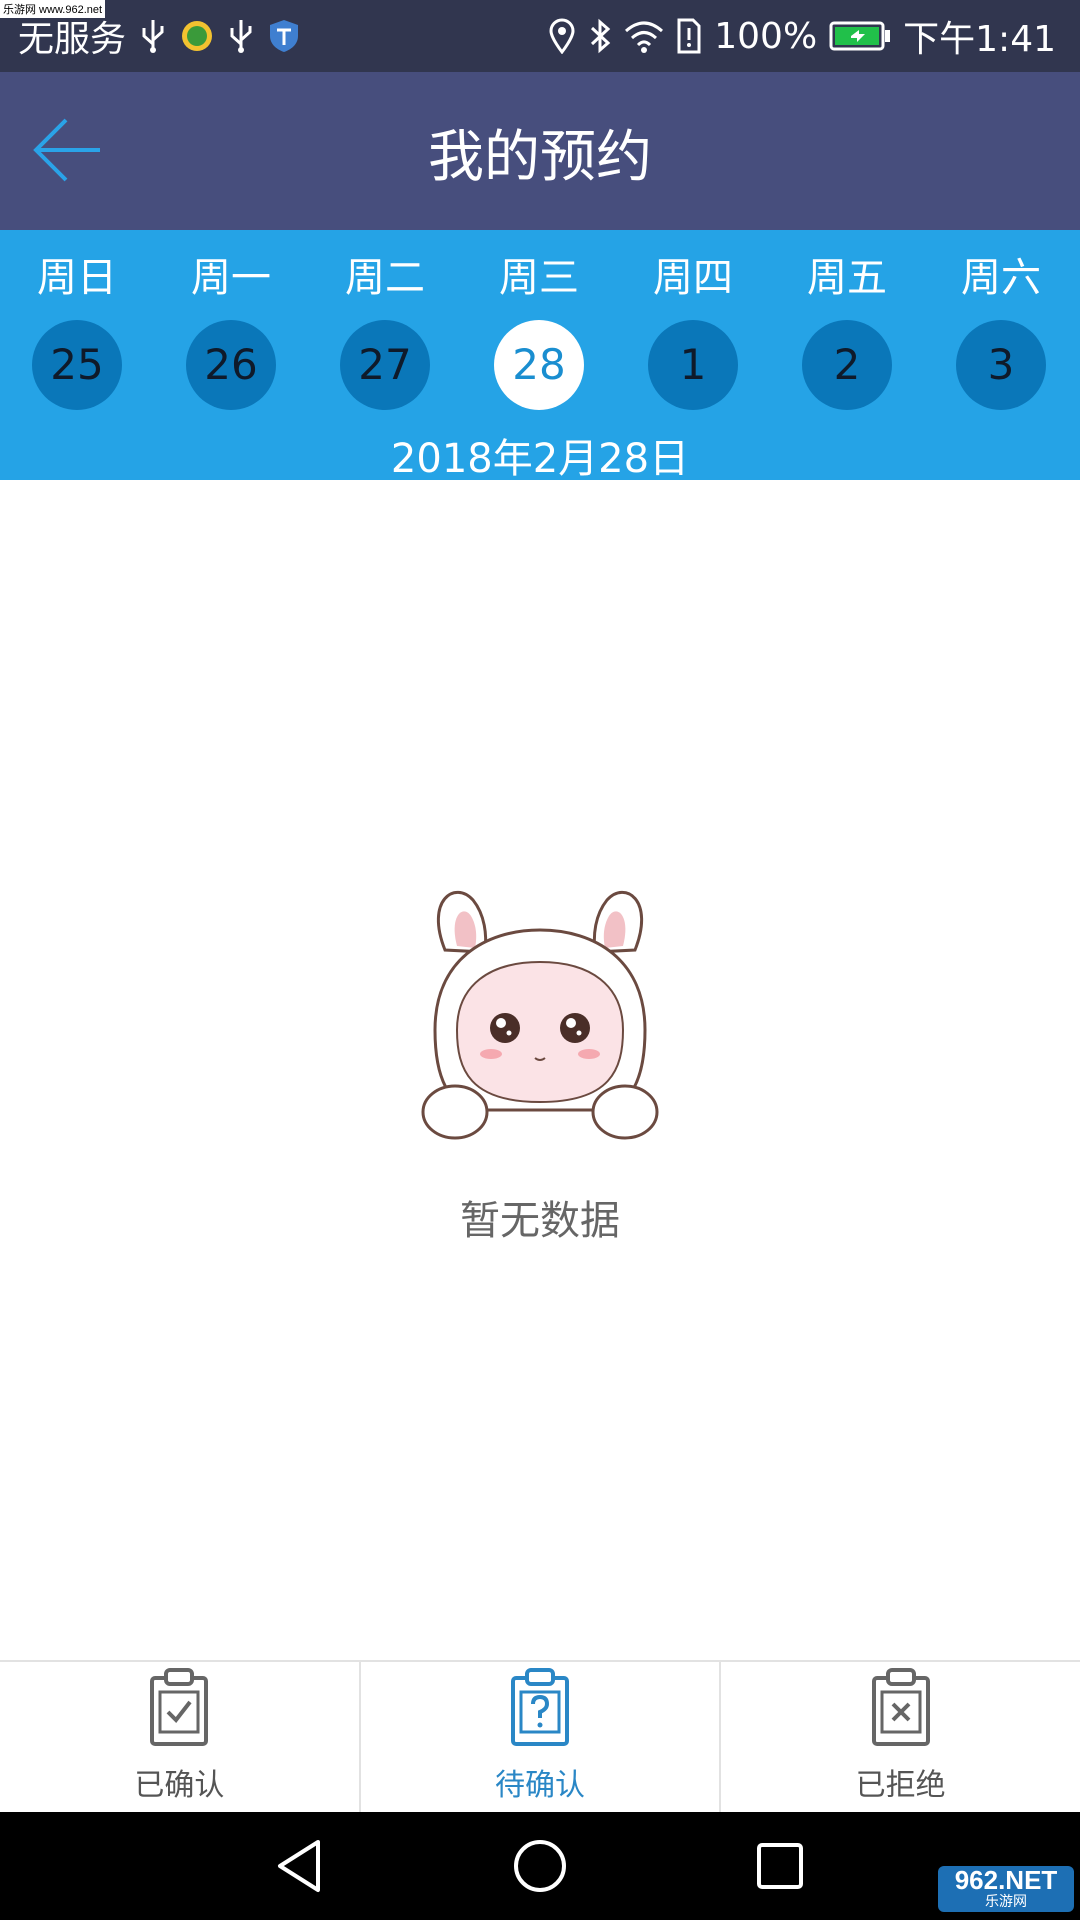  I want to click on watermark-logo: 962.NET 乐游网, so click(1006, 1889).